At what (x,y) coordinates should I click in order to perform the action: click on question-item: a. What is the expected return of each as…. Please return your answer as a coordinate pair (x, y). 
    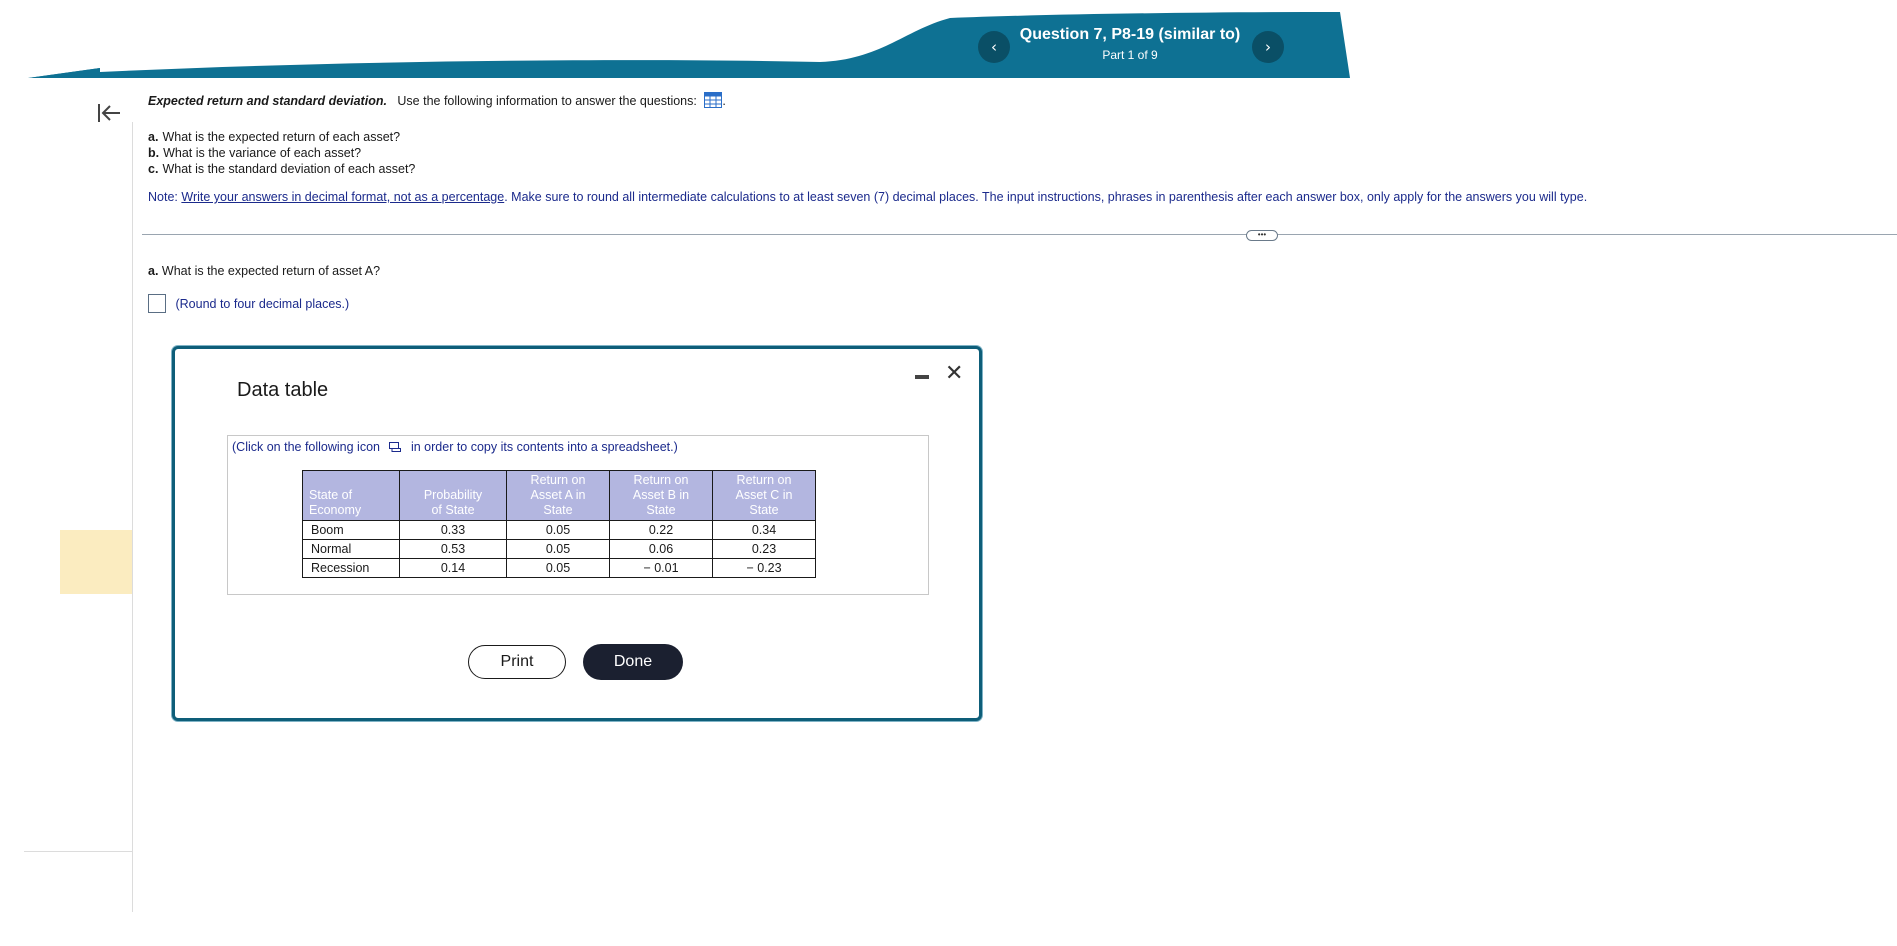
    Looking at the image, I should click on (274, 137).